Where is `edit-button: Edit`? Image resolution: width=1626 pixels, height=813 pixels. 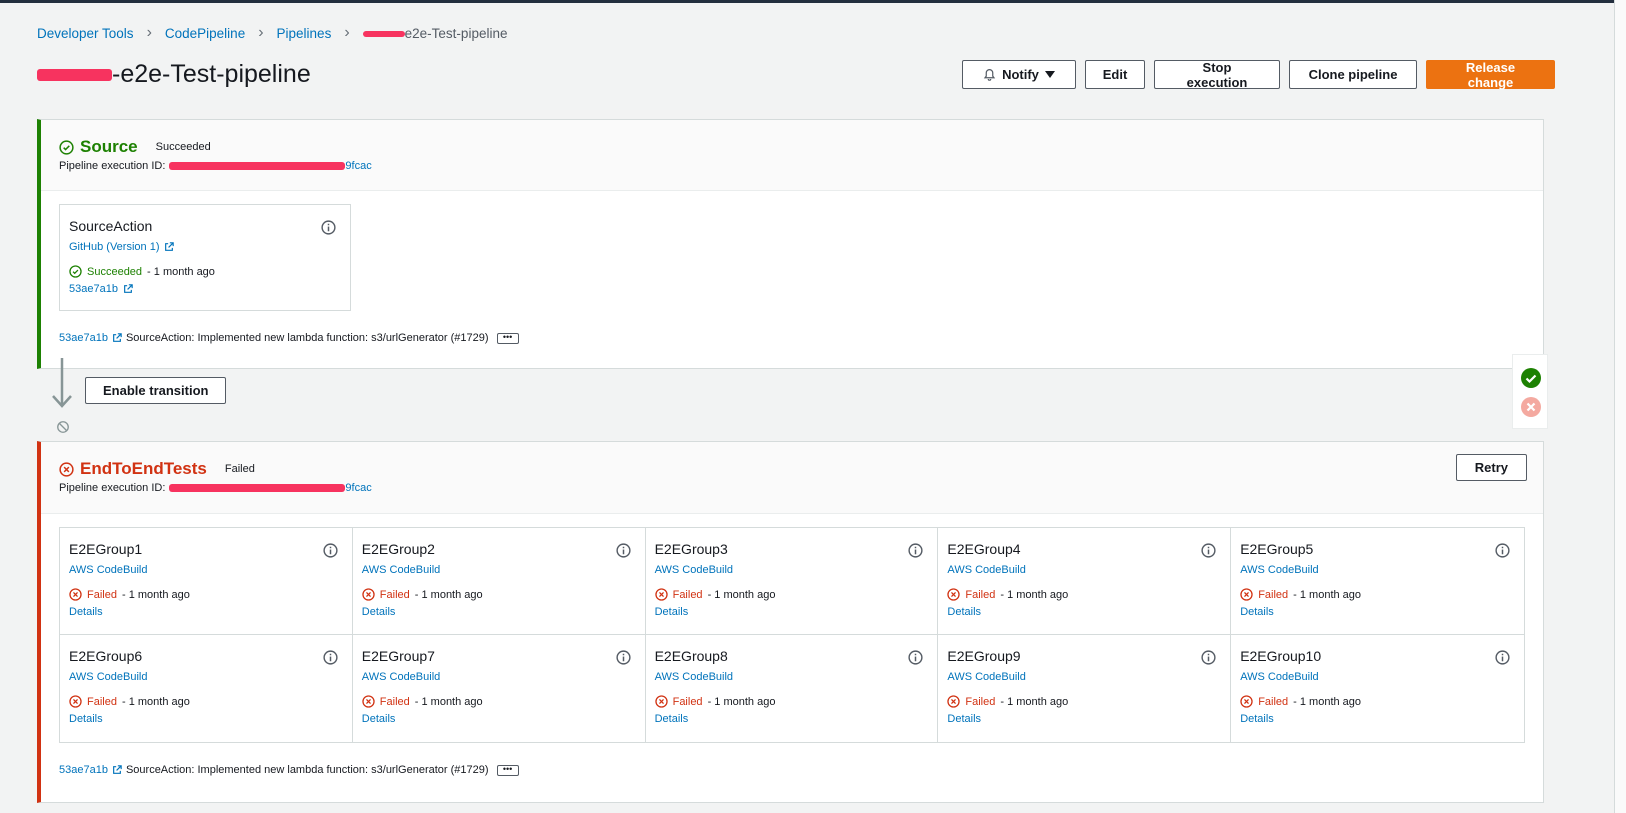
edit-button: Edit is located at coordinates (1115, 74).